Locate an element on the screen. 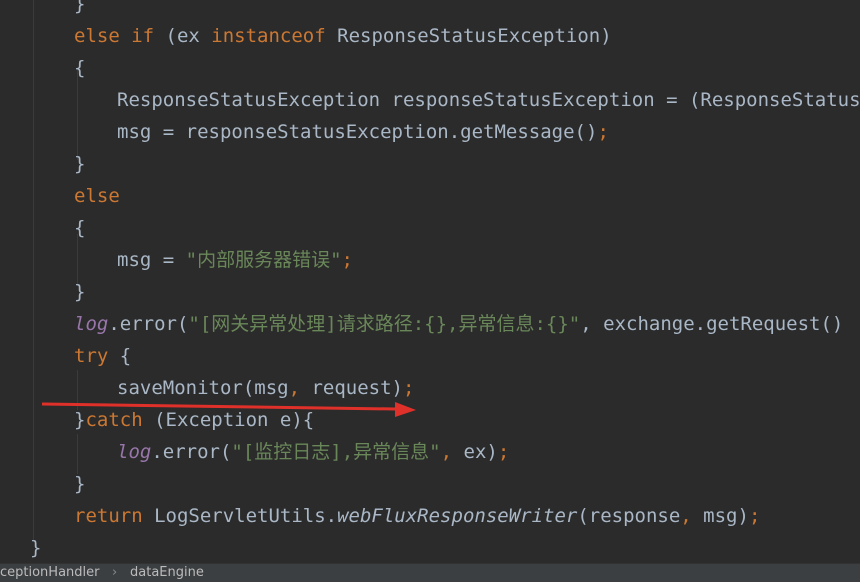 Image resolution: width=860 pixels, height=582 pixels. code-token: webFluxResponseWriter is located at coordinates (457, 516).